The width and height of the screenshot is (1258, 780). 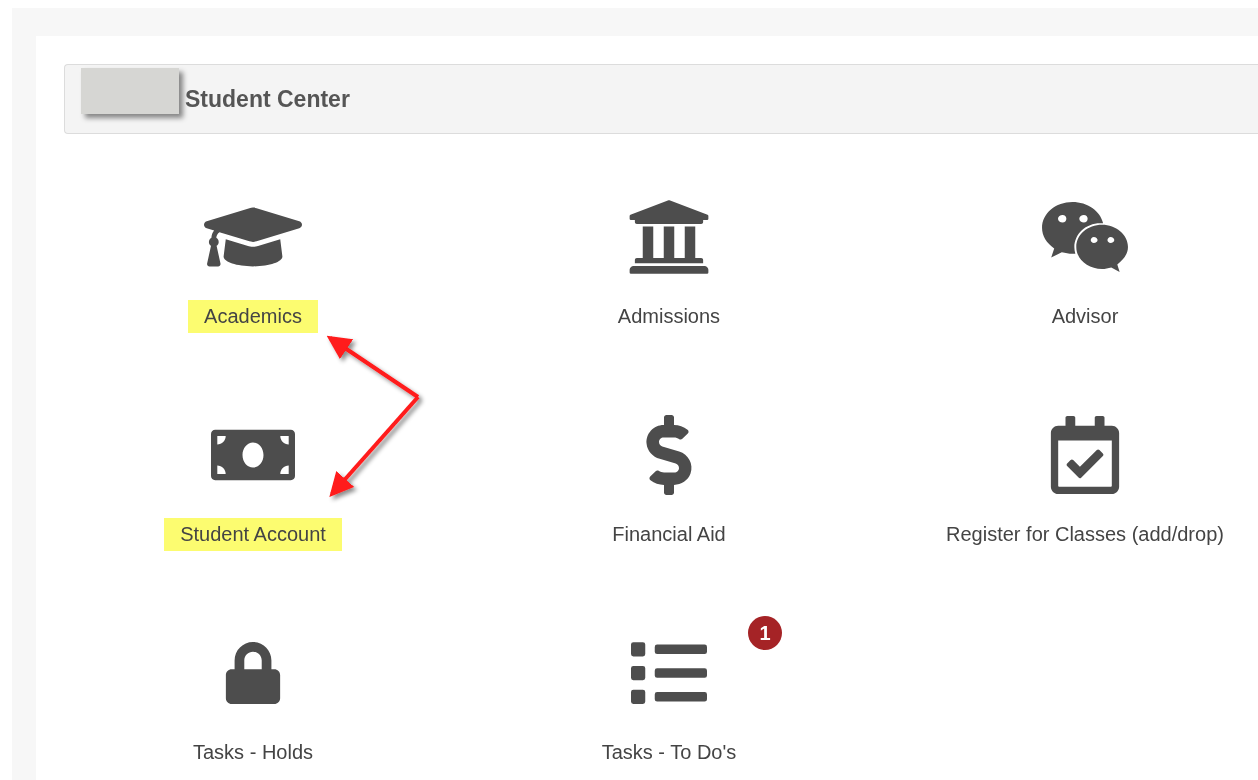 I want to click on tile-link: Financial Aid, so click(x=669, y=534).